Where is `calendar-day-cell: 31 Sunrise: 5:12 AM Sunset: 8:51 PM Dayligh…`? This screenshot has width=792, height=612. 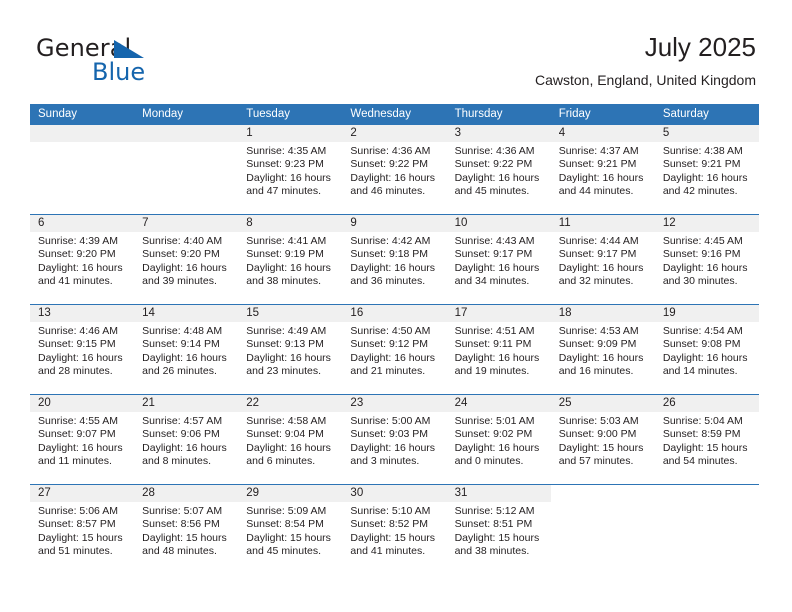 calendar-day-cell: 31 Sunrise: 5:12 AM Sunset: 8:51 PM Dayligh… is located at coordinates (498, 529).